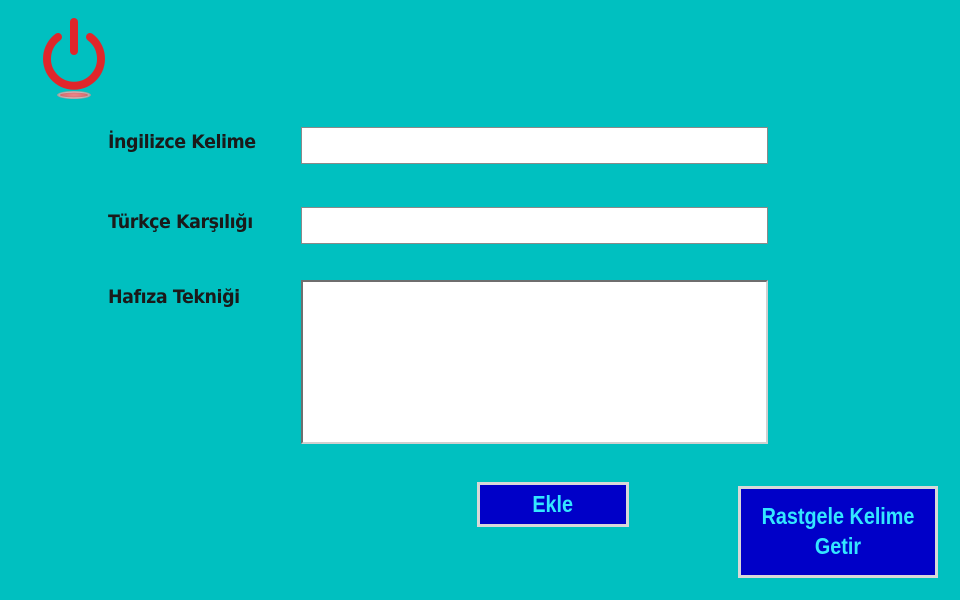 The height and width of the screenshot is (600, 960). I want to click on power-button, so click(74, 60).